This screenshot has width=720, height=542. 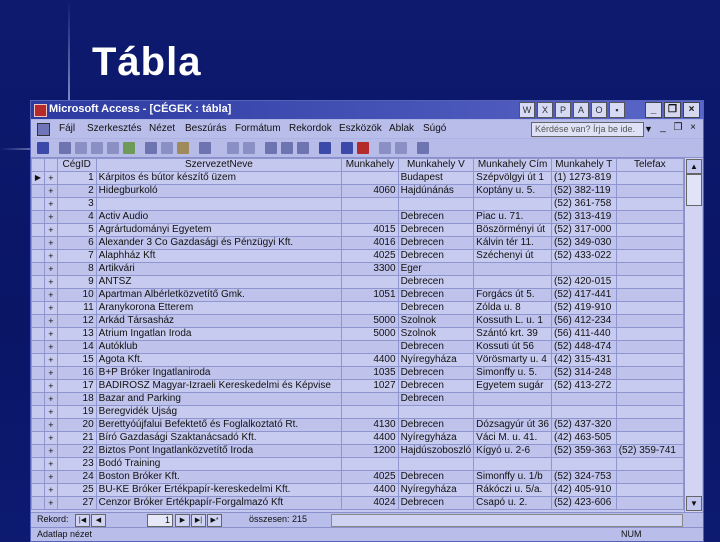 I want to click on table-cell: 3300, so click(x=370, y=269).